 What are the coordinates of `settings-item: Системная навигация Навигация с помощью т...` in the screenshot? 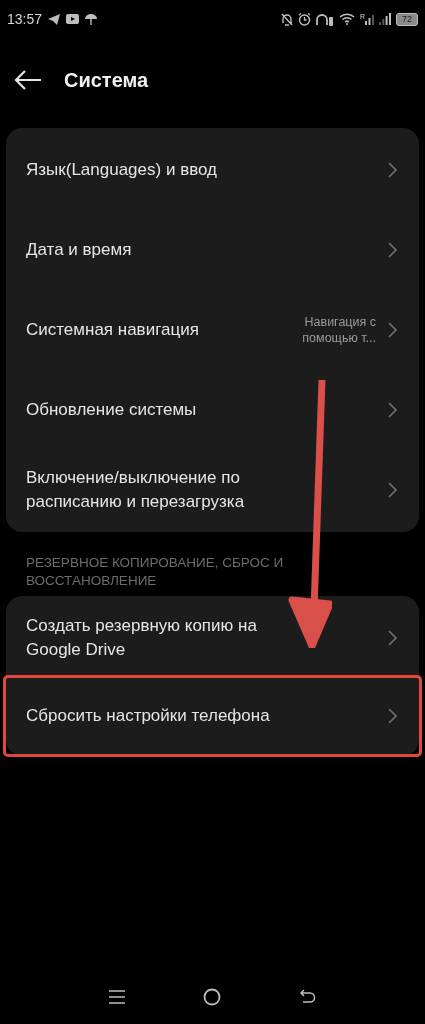 It's located at (212, 330).